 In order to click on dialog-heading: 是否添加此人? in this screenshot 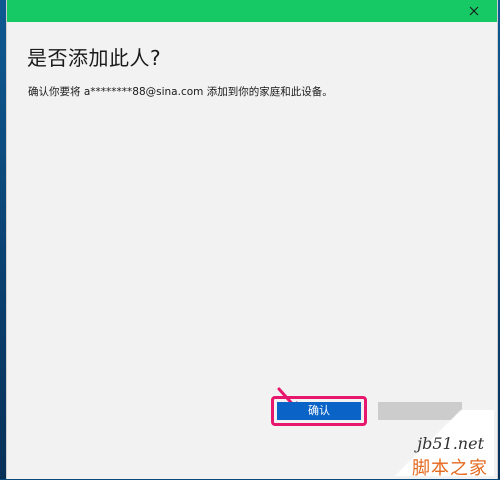, I will do `click(94, 58)`.